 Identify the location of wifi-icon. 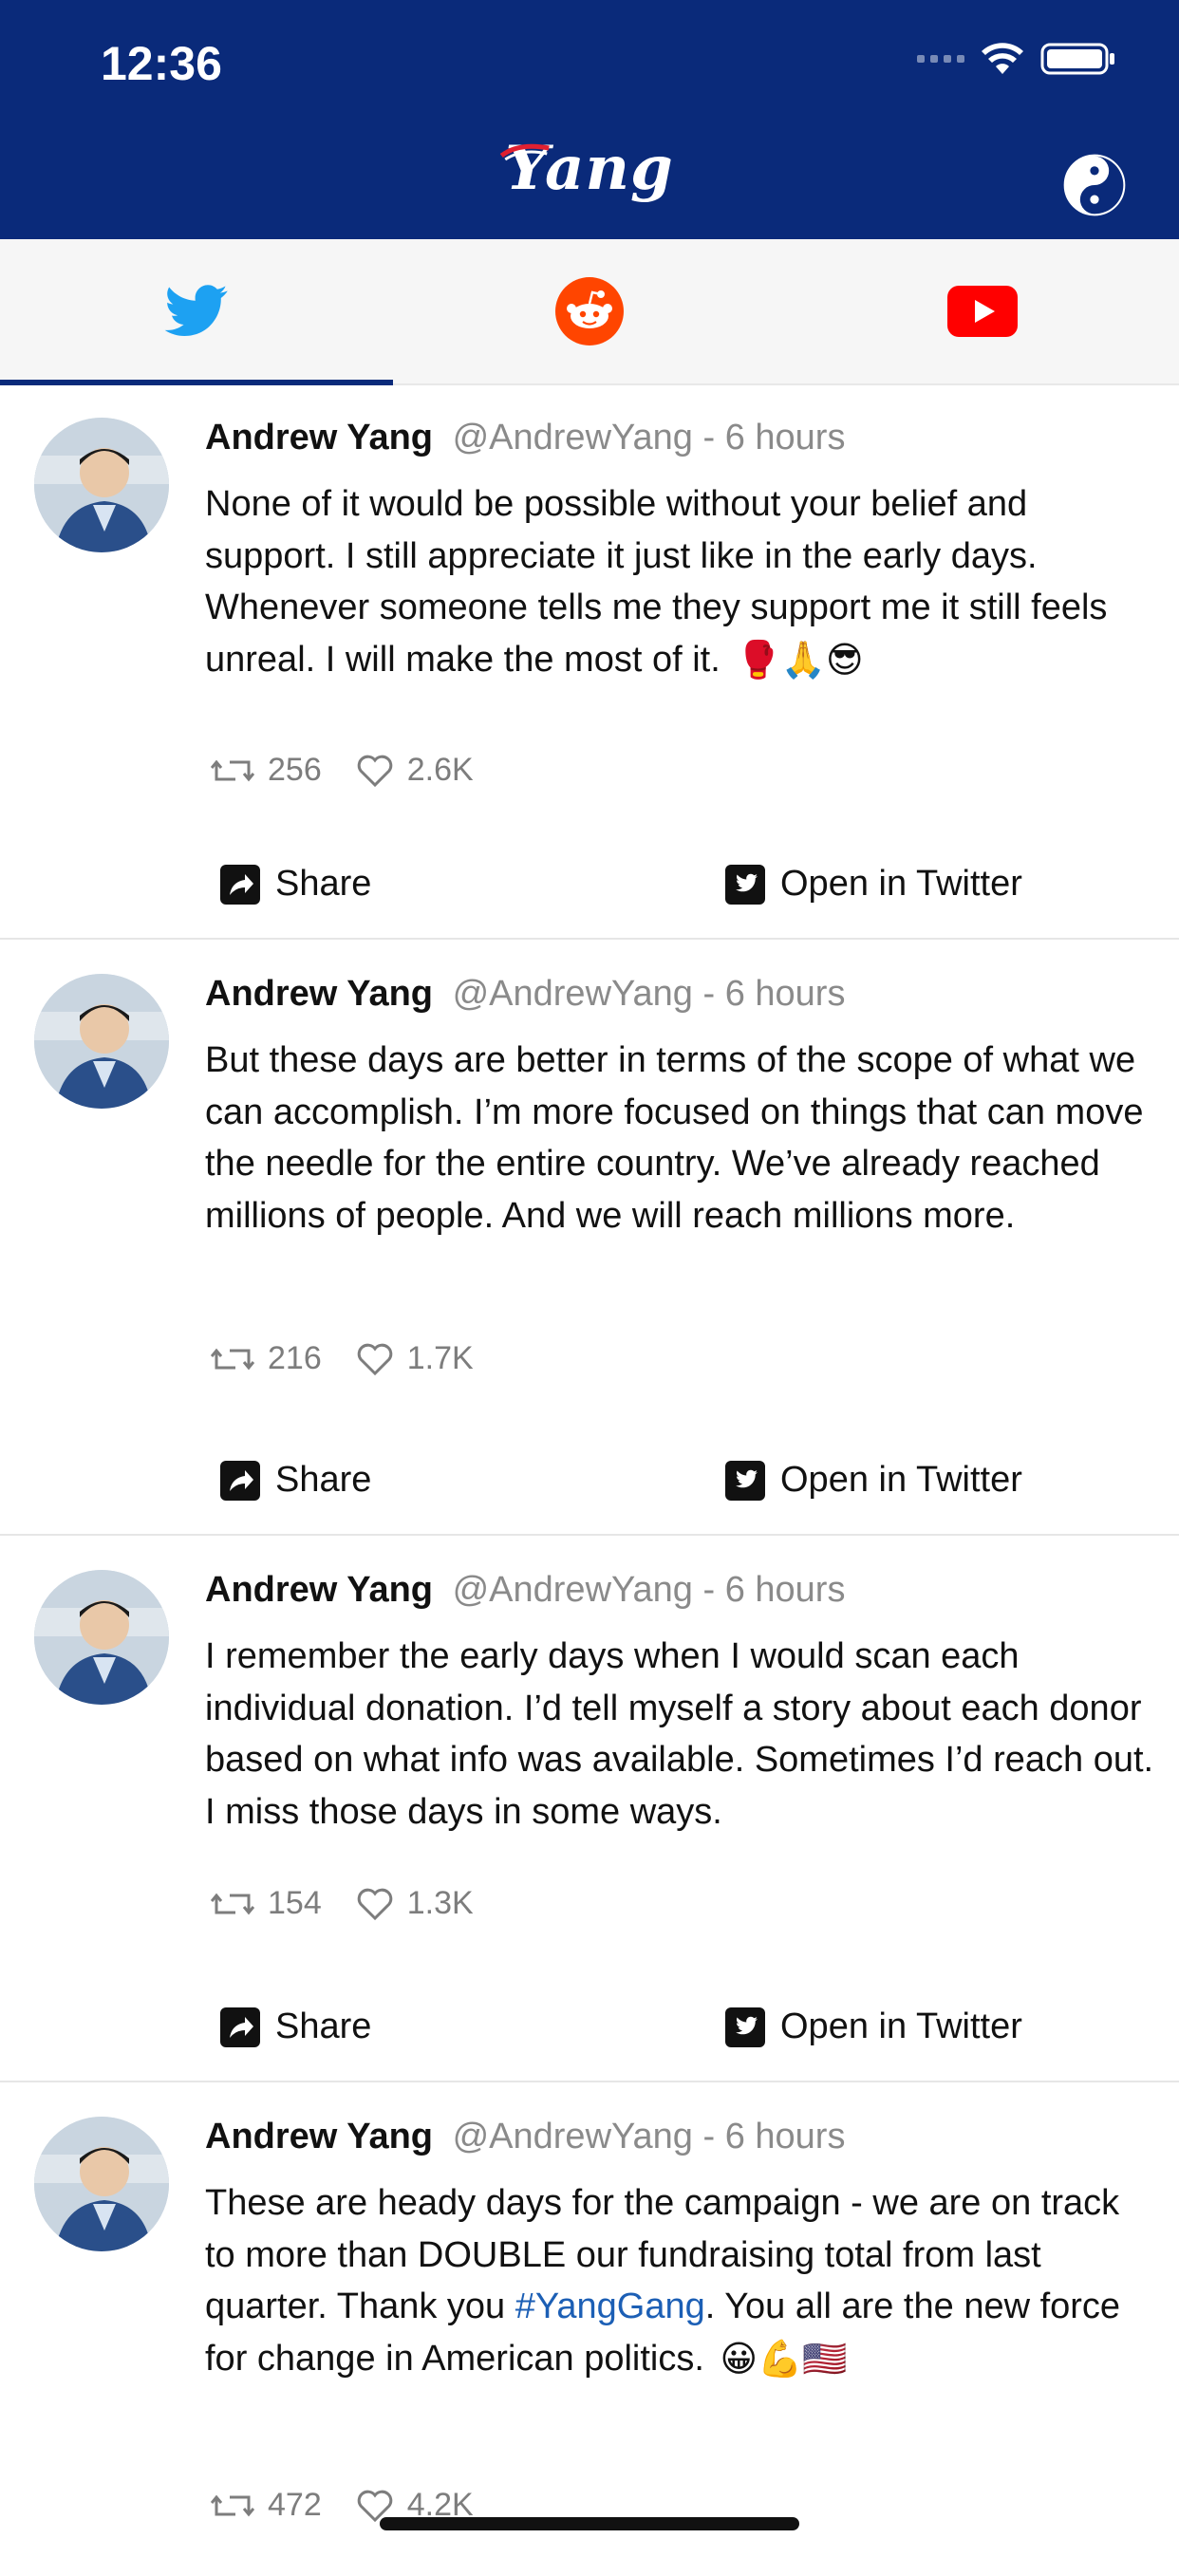
(1002, 59).